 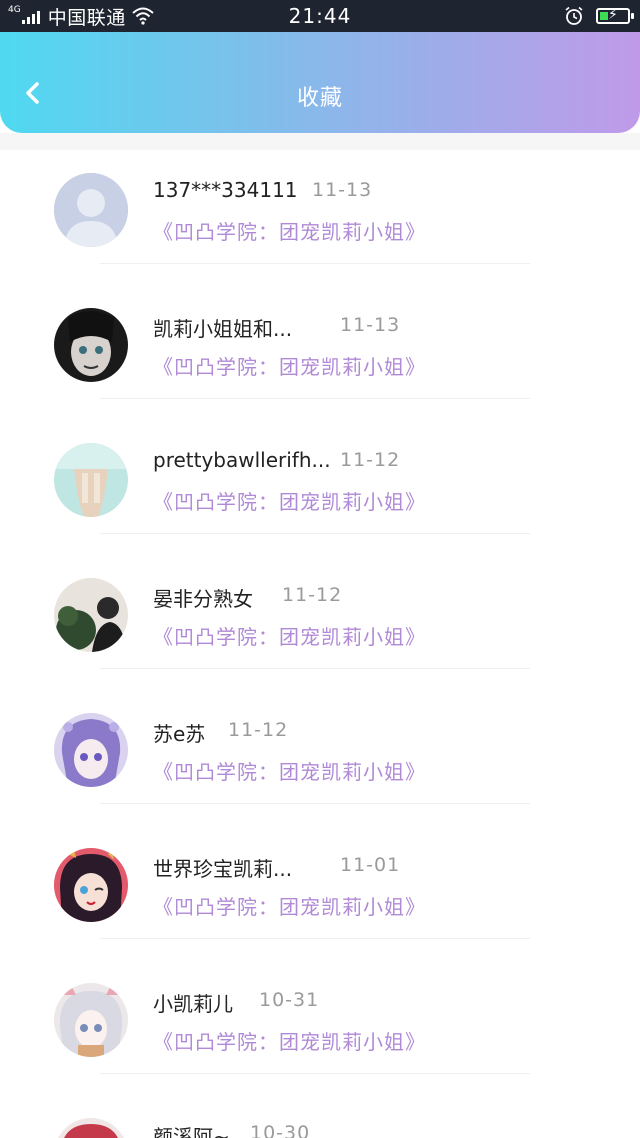 What do you see at coordinates (289, 1000) in the screenshot?
I see `date-label: 10-31` at bounding box center [289, 1000].